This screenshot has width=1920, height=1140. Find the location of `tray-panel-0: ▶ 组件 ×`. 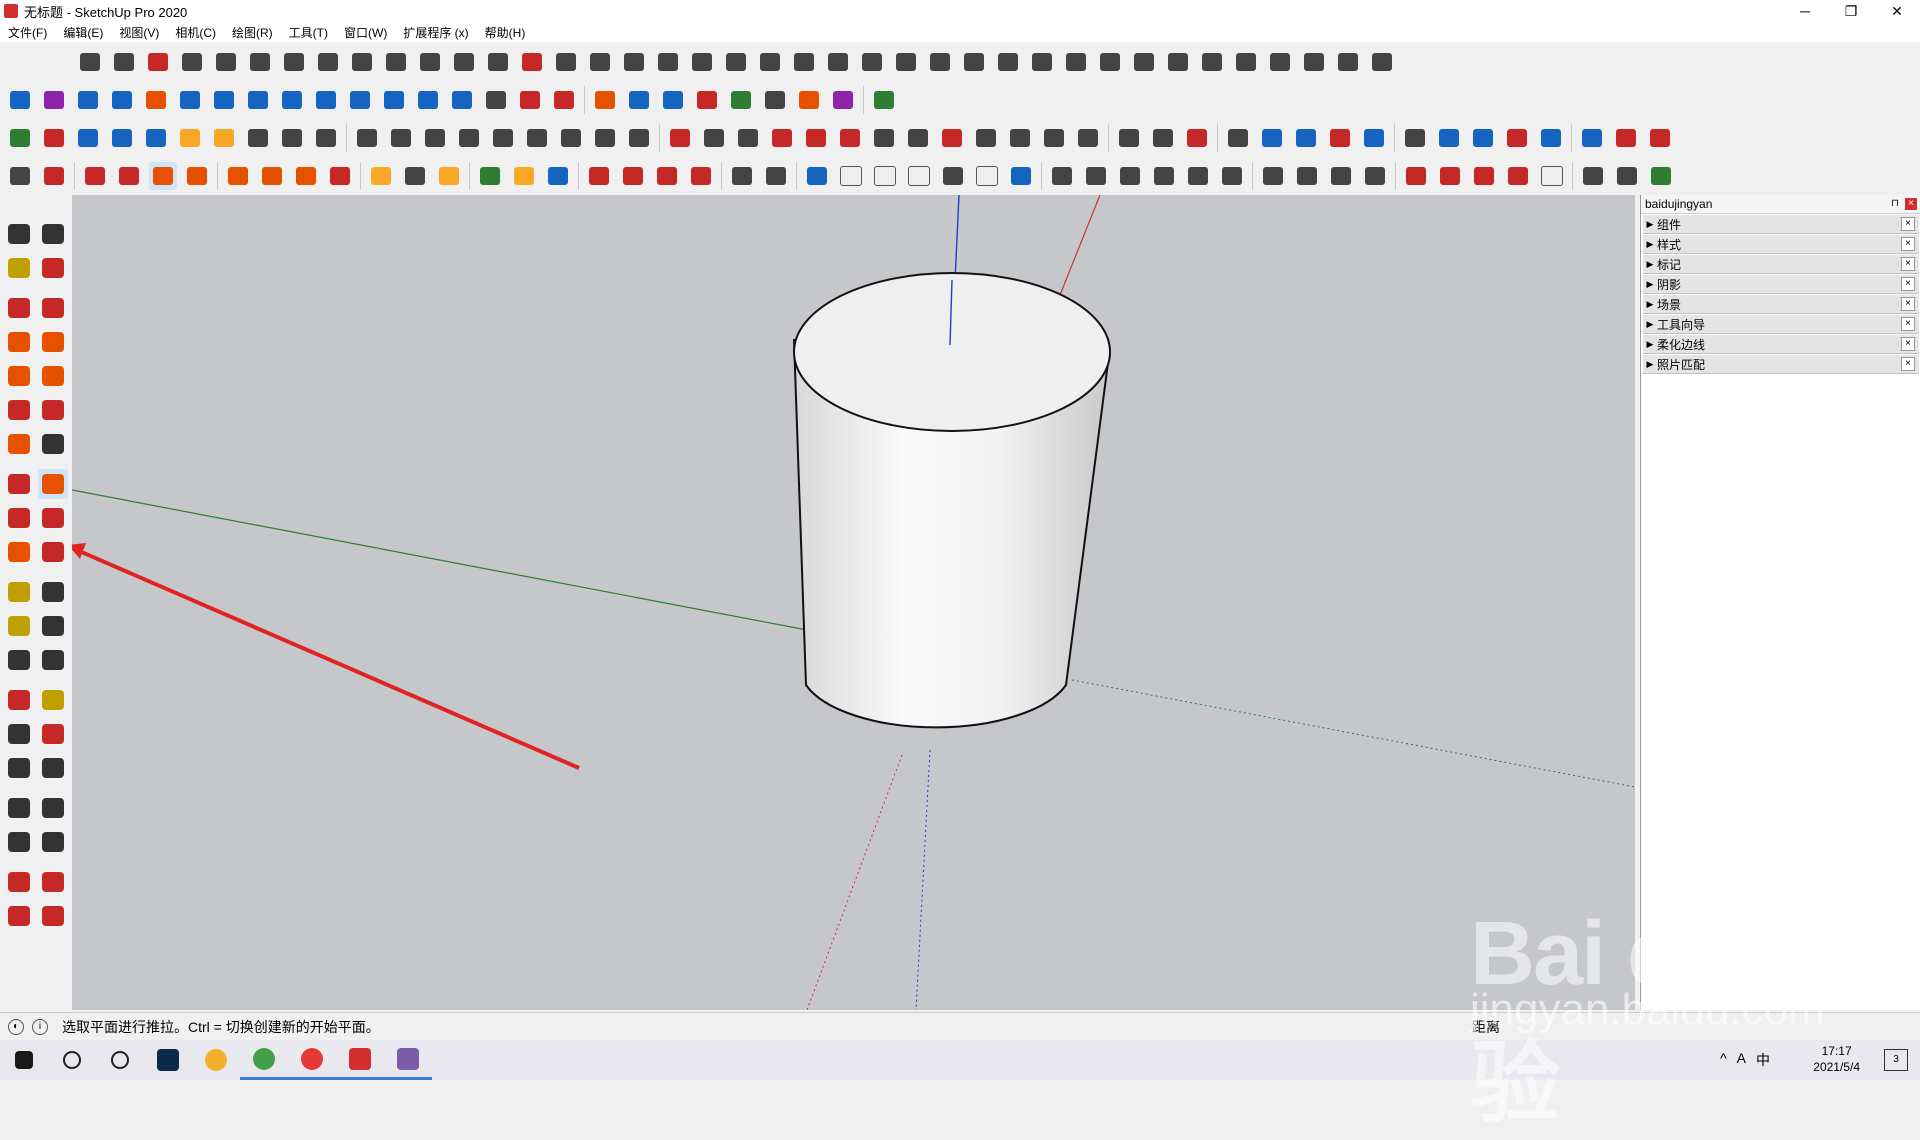

tray-panel-0: ▶ 组件 × is located at coordinates (1781, 224).